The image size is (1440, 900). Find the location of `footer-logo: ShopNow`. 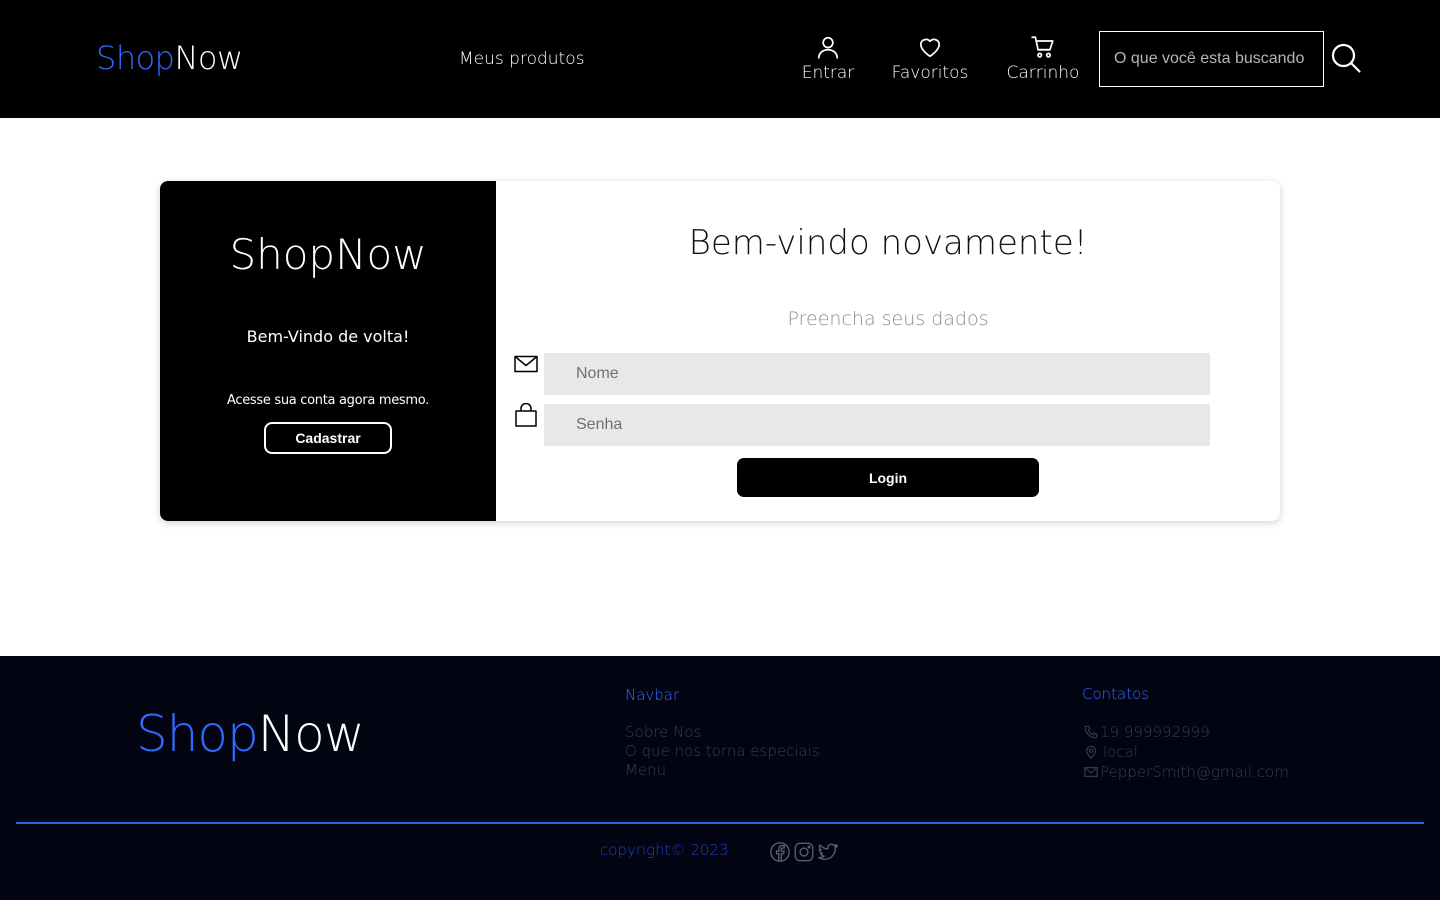

footer-logo: ShopNow is located at coordinates (250, 734).